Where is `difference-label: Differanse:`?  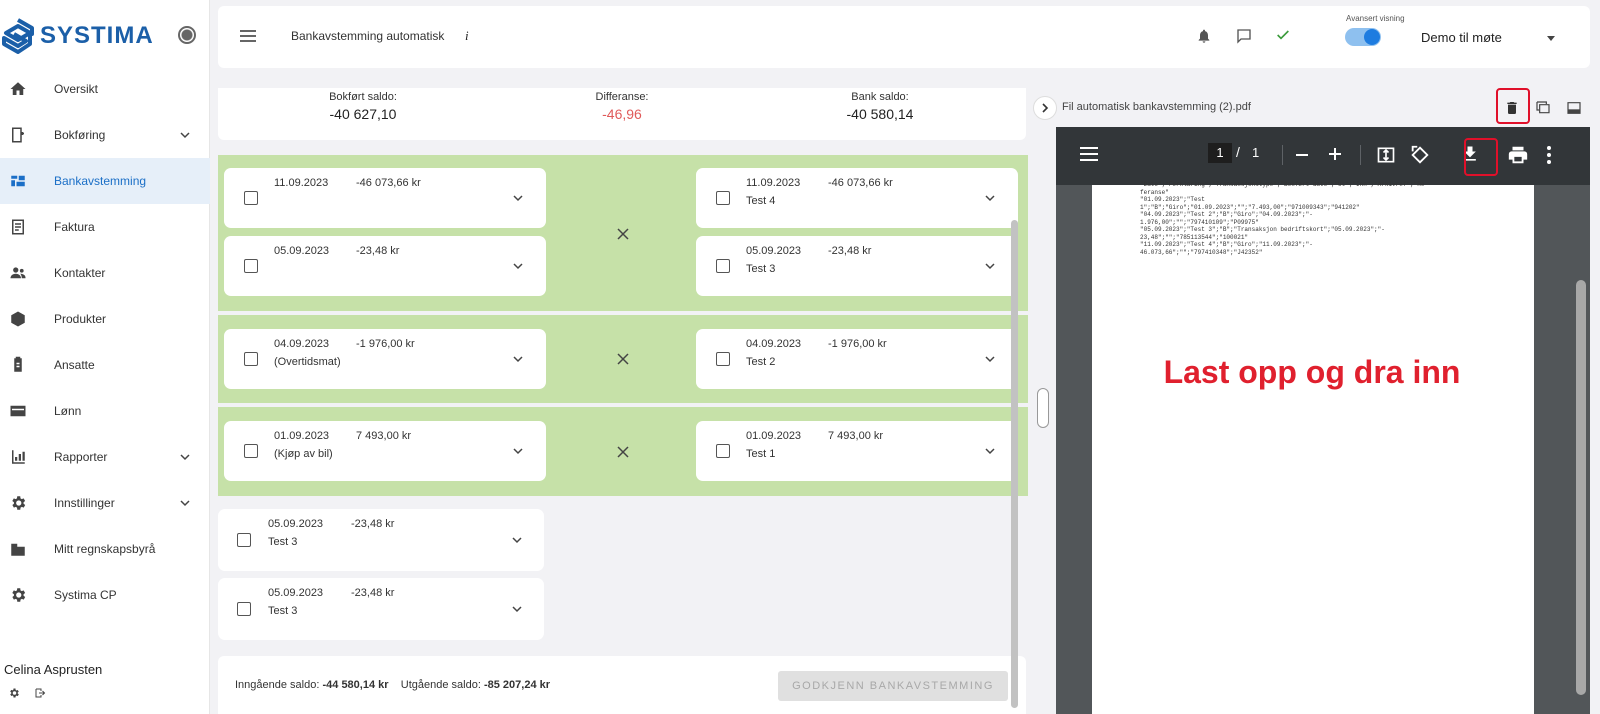 difference-label: Differanse: is located at coordinates (622, 97).